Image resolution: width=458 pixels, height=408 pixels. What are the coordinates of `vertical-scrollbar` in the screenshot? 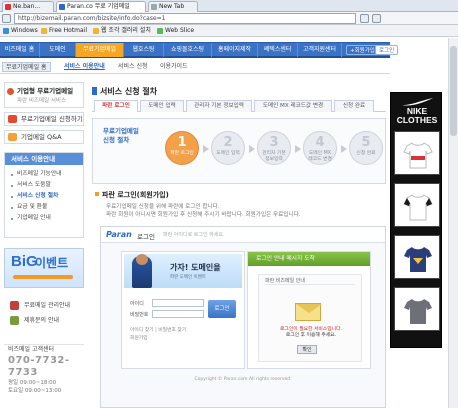 It's located at (453, 223).